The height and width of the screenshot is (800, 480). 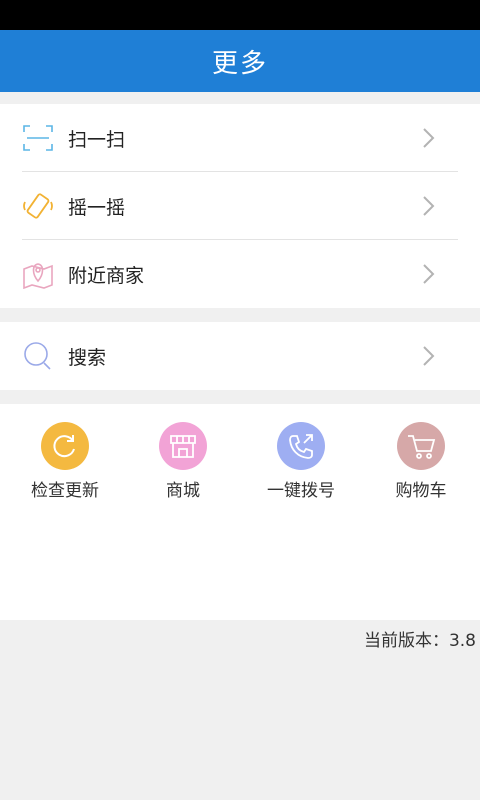 I want to click on one-key-dial-button: 一键拨号, so click(x=301, y=461).